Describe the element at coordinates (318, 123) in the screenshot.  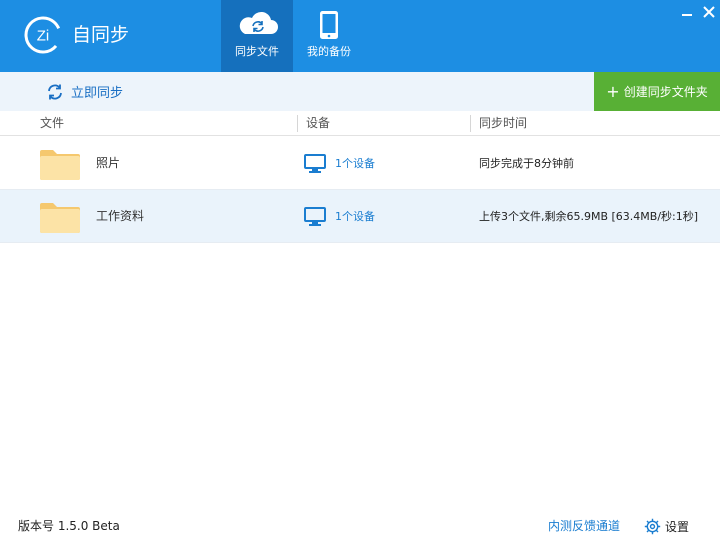
I see `column-header-device: 设备` at that location.